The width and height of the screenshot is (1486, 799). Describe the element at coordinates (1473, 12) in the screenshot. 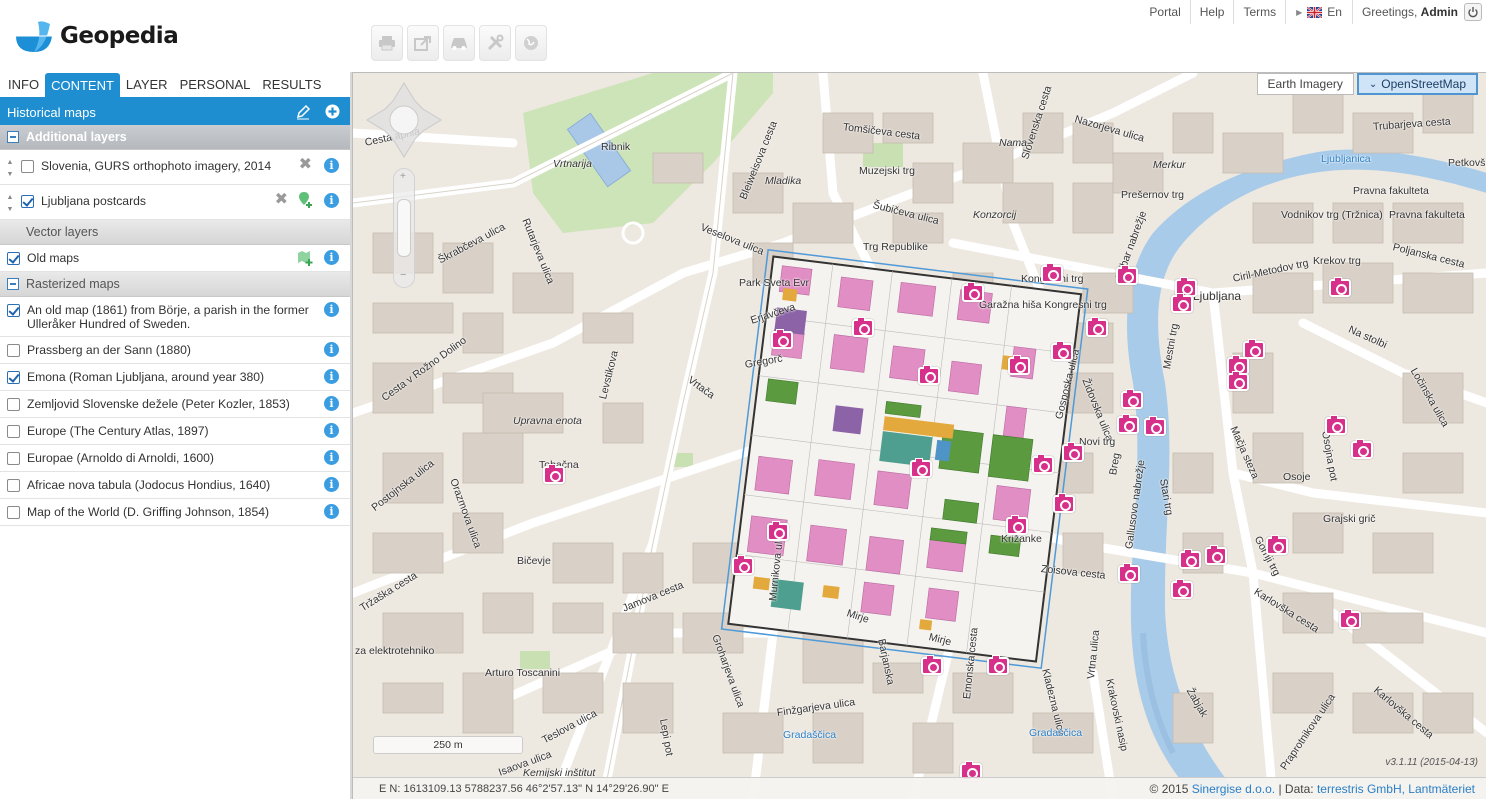

I see `logout-button` at that location.